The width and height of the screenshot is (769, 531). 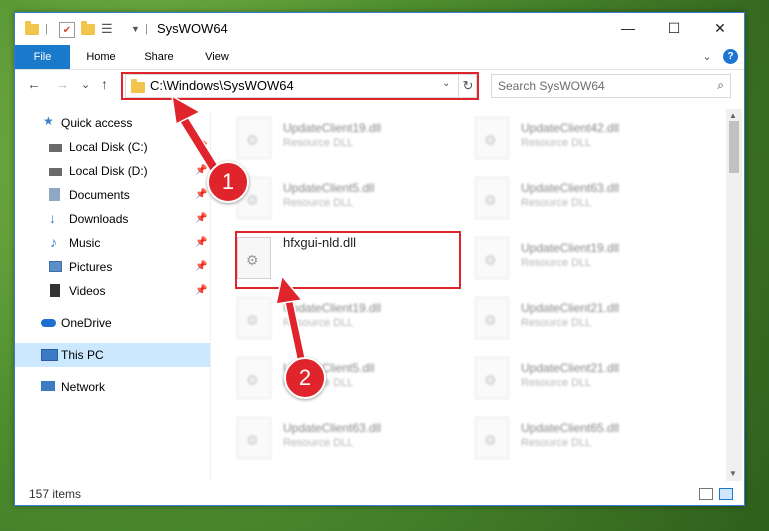 What do you see at coordinates (48, 386) in the screenshot?
I see `network-icon` at bounding box center [48, 386].